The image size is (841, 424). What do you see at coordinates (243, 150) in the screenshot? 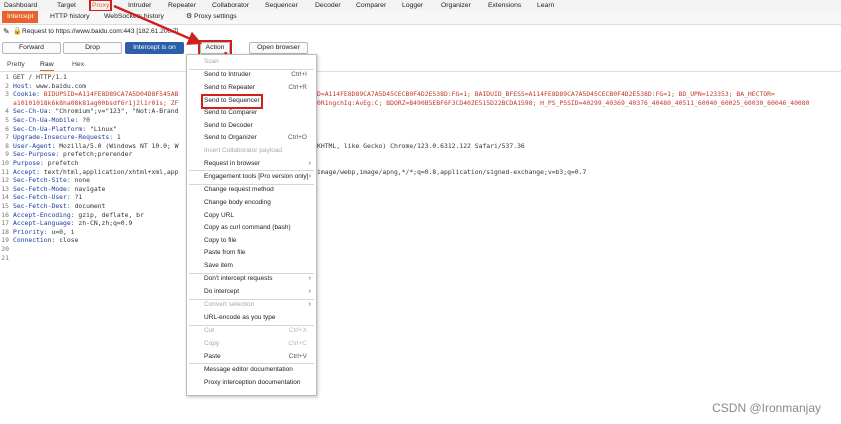
I see `menu-item-label: Insert Collaborator payload` at bounding box center [243, 150].